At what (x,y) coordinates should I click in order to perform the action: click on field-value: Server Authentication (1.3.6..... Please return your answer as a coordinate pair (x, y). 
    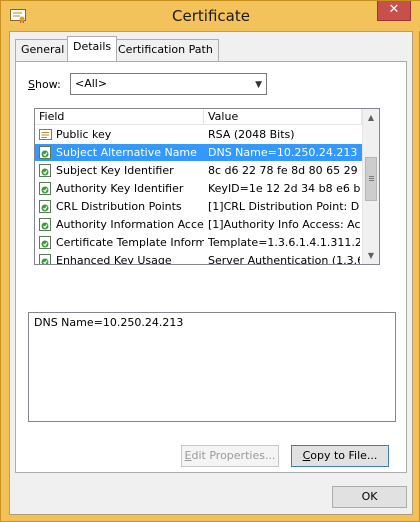
    Looking at the image, I should click on (284, 259).